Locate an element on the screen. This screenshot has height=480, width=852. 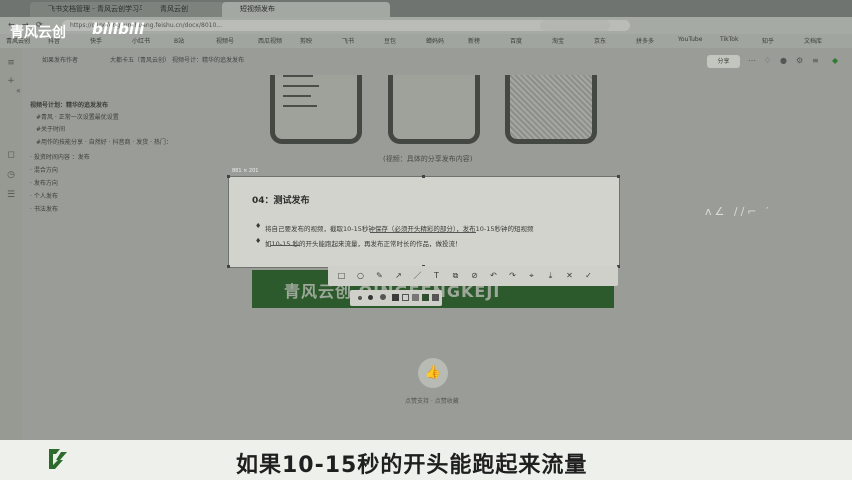
link-icon: ⊘ is located at coordinates (474, 275).